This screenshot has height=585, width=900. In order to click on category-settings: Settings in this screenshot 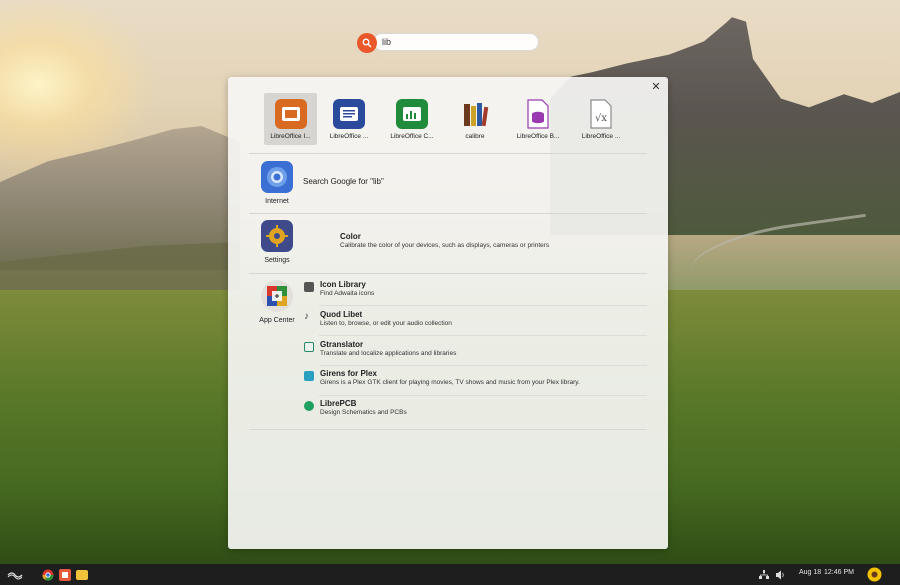, I will do `click(277, 242)`.